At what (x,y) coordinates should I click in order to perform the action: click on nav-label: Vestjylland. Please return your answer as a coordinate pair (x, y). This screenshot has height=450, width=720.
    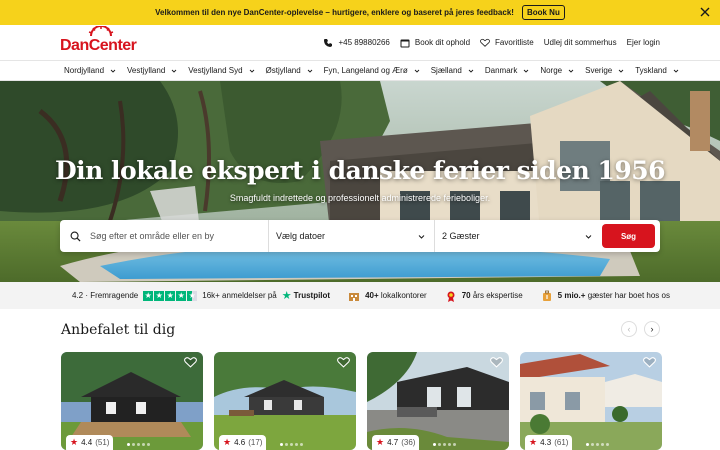
    Looking at the image, I should click on (146, 70).